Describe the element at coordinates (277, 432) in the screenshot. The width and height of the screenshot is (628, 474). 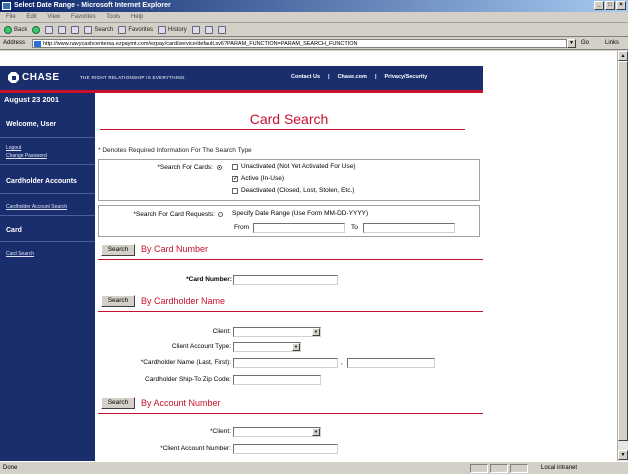
I see `account-client-select: ▼` at that location.